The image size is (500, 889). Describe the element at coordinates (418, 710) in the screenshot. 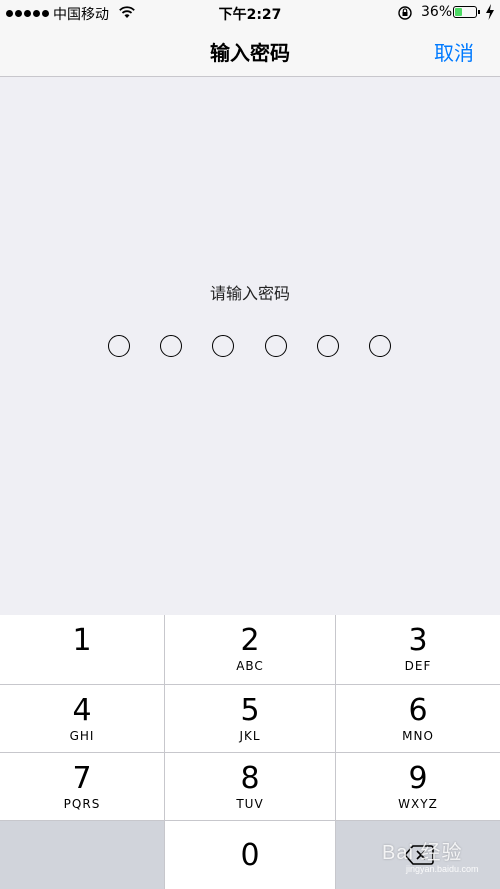

I see `key-digit: 6` at that location.